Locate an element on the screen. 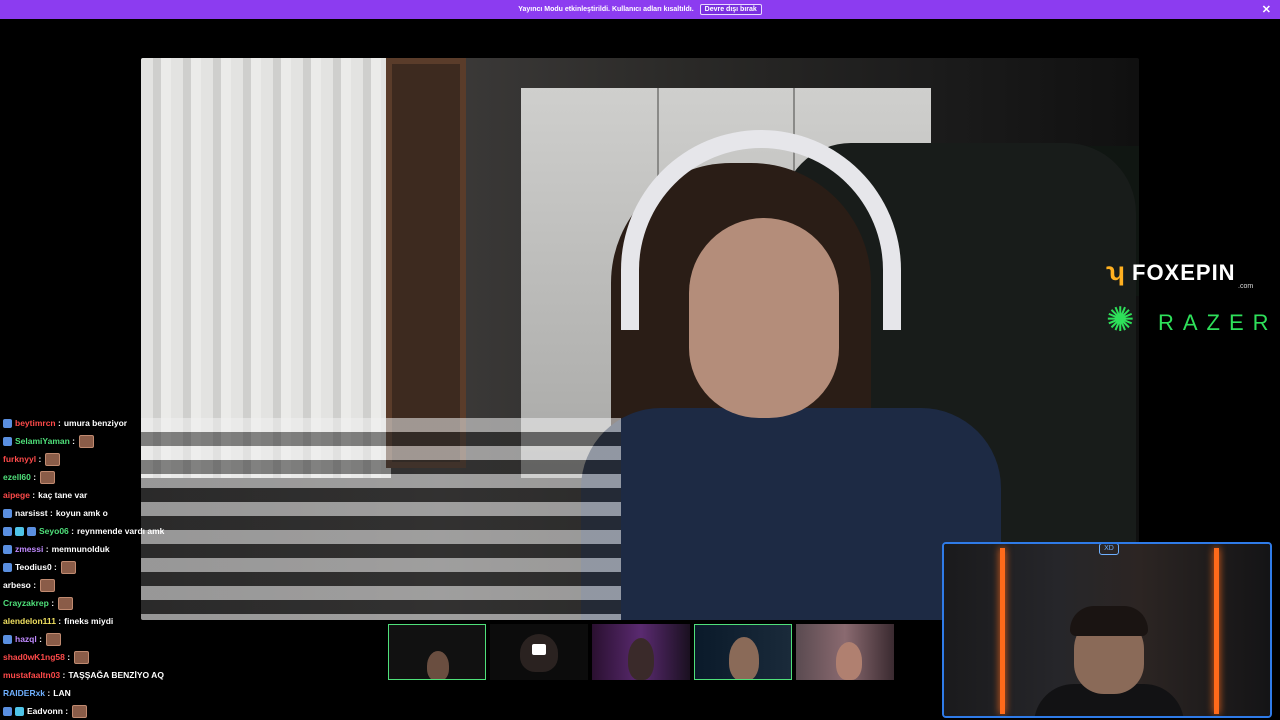 This screenshot has height=720, width=1280. chat-text: TAŞŞAĞA BENZİYO AQ is located at coordinates (116, 675).